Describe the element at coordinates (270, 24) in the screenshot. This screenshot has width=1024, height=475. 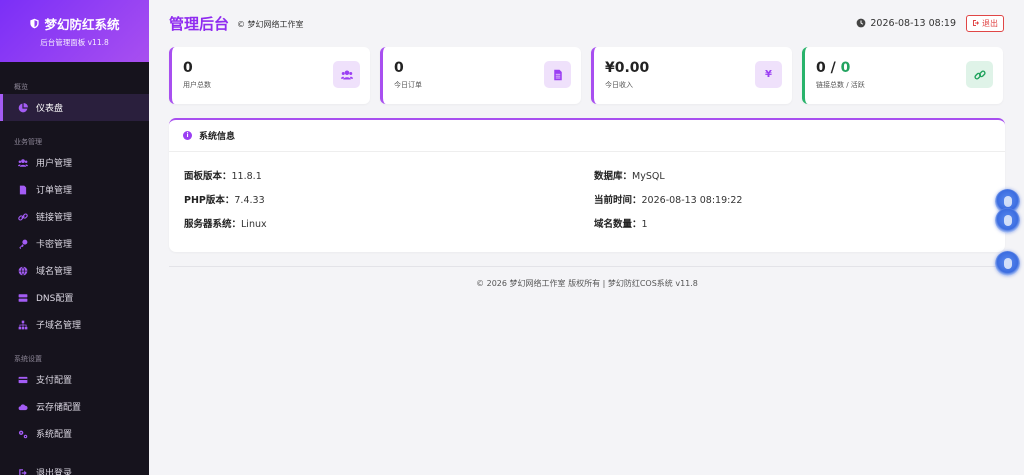
I see `page-subtitle: © 梦幻网络工作室` at that location.